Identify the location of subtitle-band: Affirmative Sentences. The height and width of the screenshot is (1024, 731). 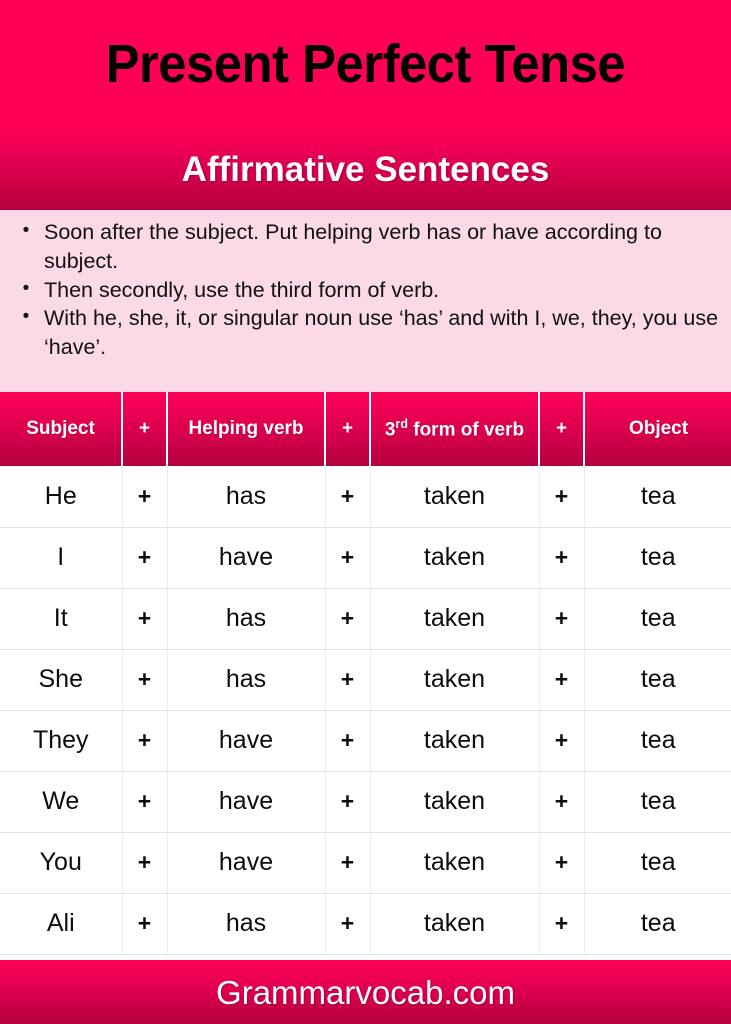
(365, 169).